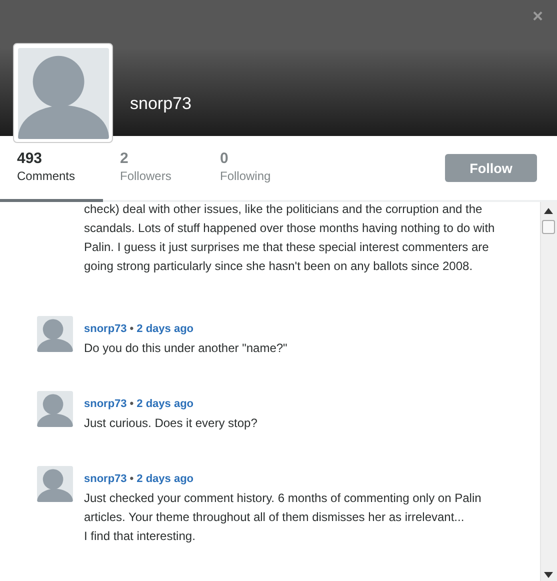  Describe the element at coordinates (161, 104) in the screenshot. I see `username: snorp73` at that location.